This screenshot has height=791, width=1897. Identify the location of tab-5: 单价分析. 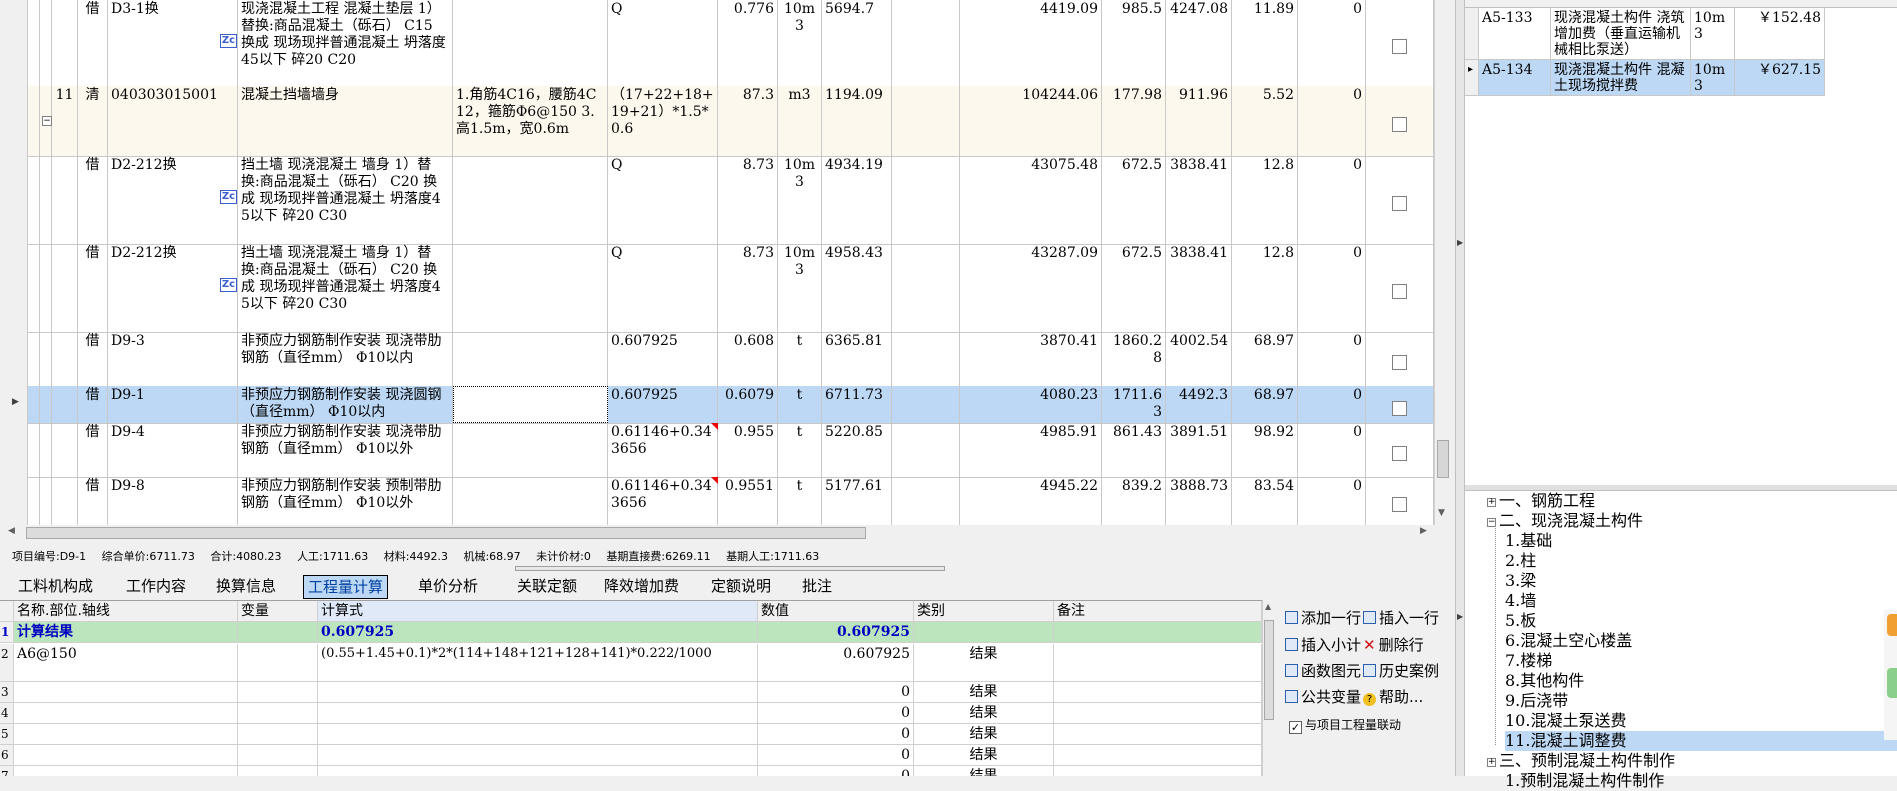
(448, 586).